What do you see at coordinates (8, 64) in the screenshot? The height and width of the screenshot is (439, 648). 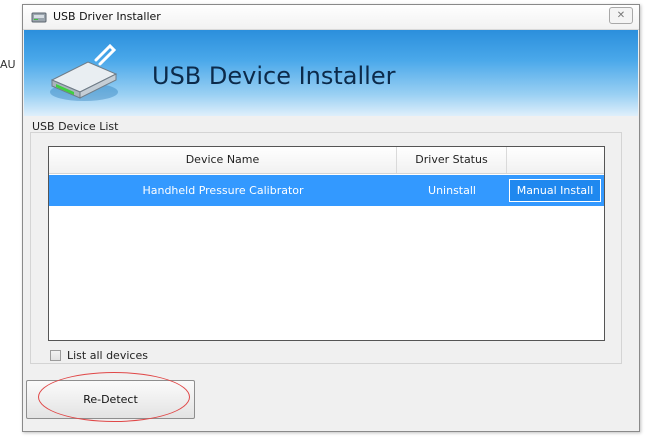 I see `background-edge-text: AU` at bounding box center [8, 64].